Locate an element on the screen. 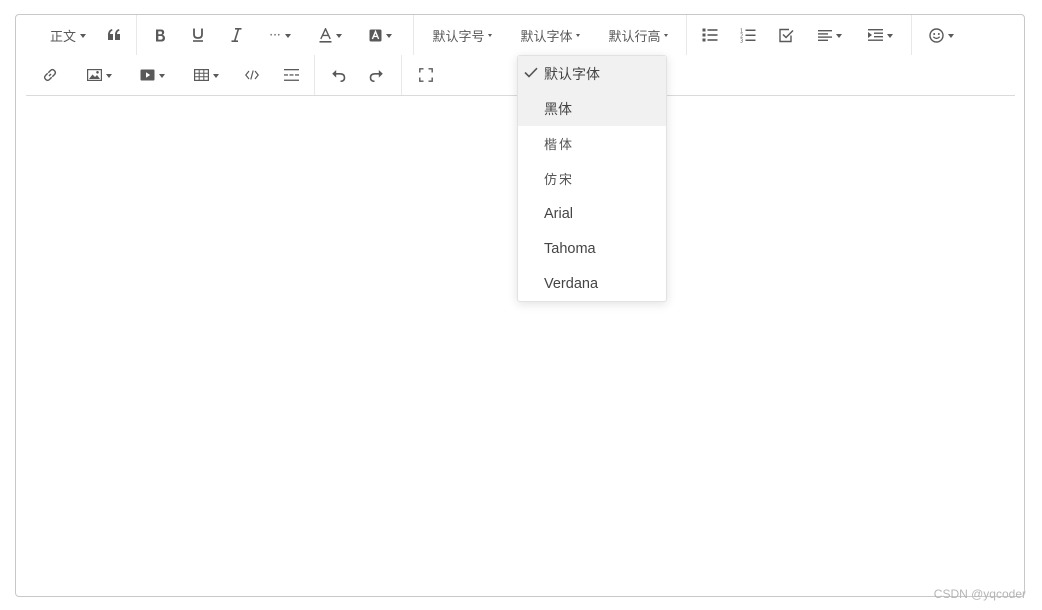 Image resolution: width=1042 pixels, height=610 pixels. indent-icon is located at coordinates (875, 35).